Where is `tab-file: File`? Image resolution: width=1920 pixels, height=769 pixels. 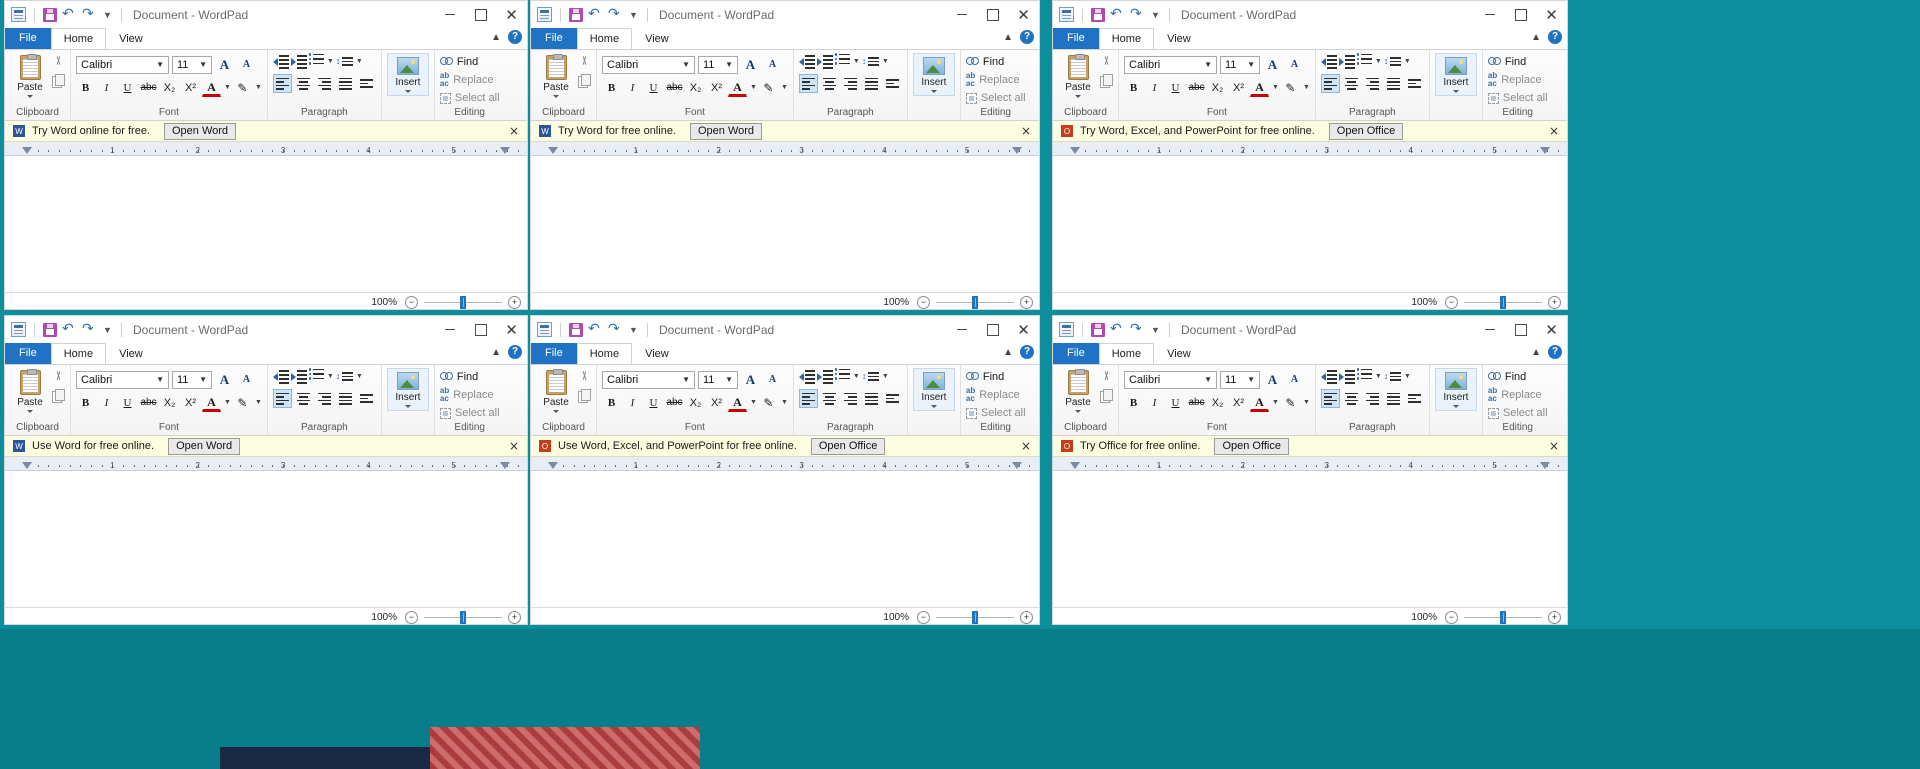
tab-file: File is located at coordinates (1076, 38).